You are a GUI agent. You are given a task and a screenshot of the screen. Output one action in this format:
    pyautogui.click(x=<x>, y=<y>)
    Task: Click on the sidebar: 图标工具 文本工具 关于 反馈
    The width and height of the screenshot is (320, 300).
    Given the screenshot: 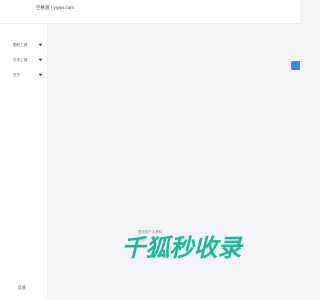 What is the action you would take?
    pyautogui.click(x=24, y=162)
    